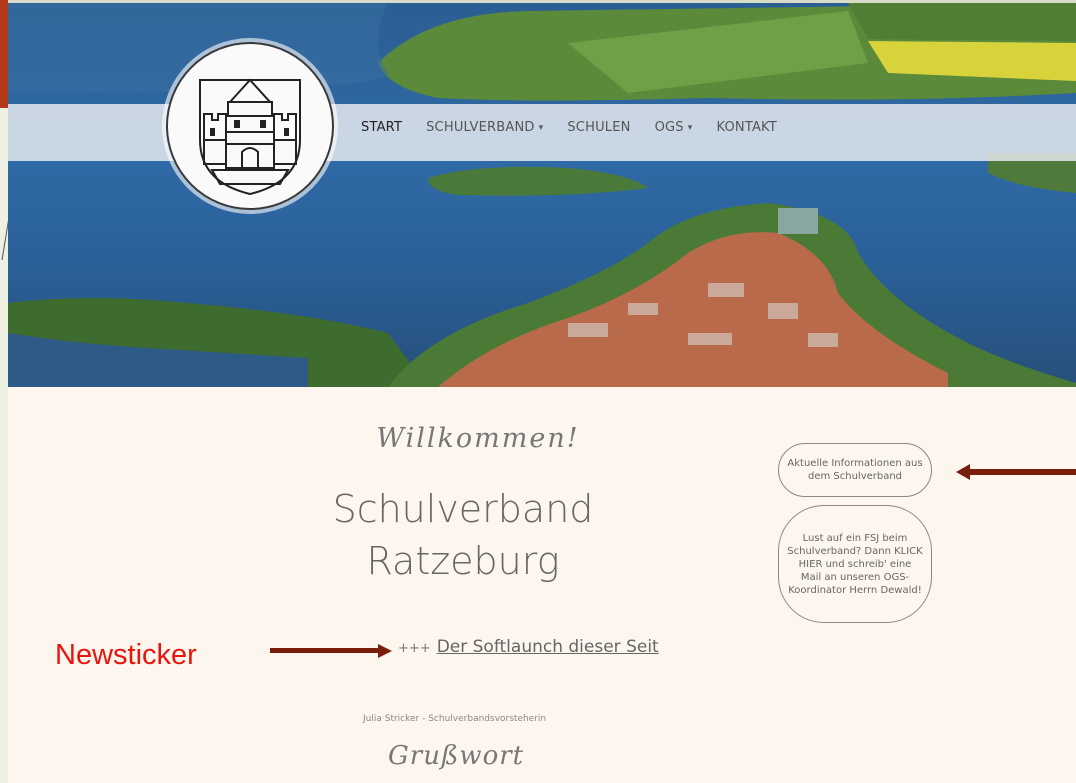 This screenshot has height=783, width=1076. I want to click on nav-item-start: START, so click(381, 127).